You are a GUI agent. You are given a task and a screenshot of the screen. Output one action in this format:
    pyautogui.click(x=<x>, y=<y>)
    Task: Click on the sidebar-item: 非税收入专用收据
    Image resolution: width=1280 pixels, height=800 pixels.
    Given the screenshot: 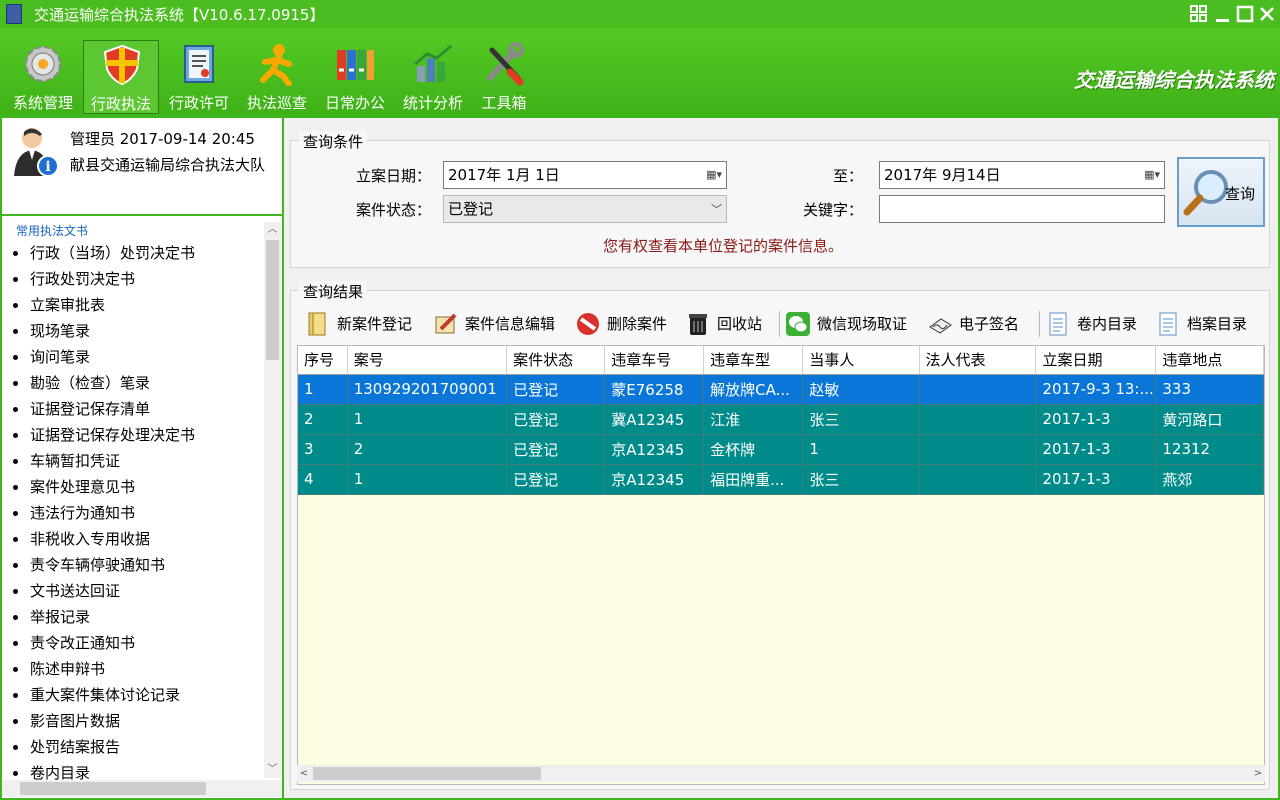 What is the action you would take?
    pyautogui.click(x=133, y=539)
    